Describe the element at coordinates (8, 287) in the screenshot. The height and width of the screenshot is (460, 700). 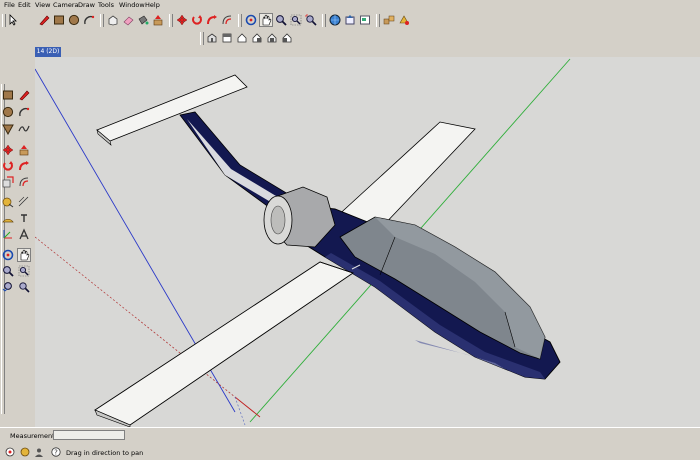
I see `previous-view-icon` at that location.